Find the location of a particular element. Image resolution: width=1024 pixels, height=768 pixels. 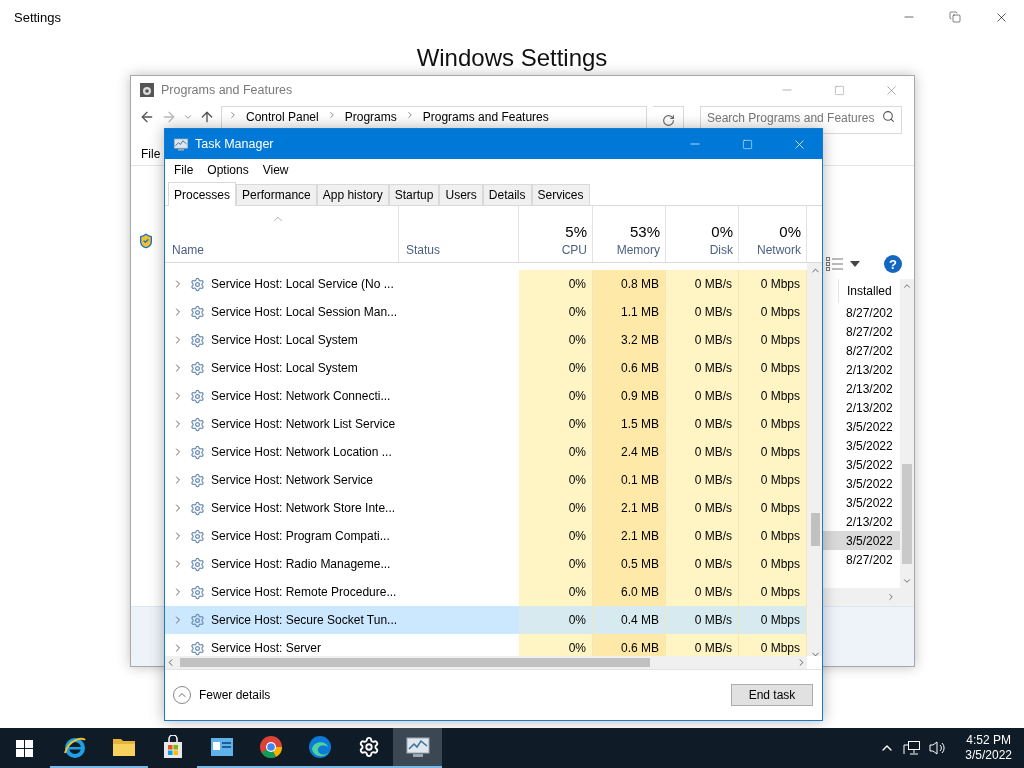

table-cell: 3.2 MB is located at coordinates (629, 340).